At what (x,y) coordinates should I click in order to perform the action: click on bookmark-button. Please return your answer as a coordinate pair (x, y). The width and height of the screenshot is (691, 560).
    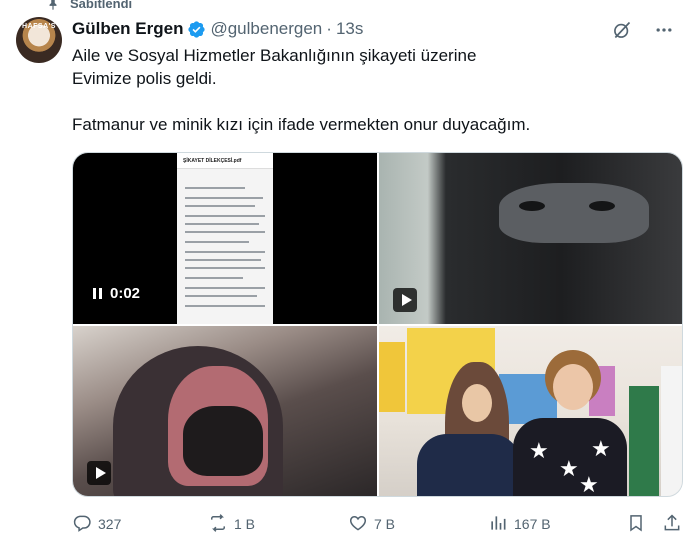
    Looking at the image, I should click on (636, 524).